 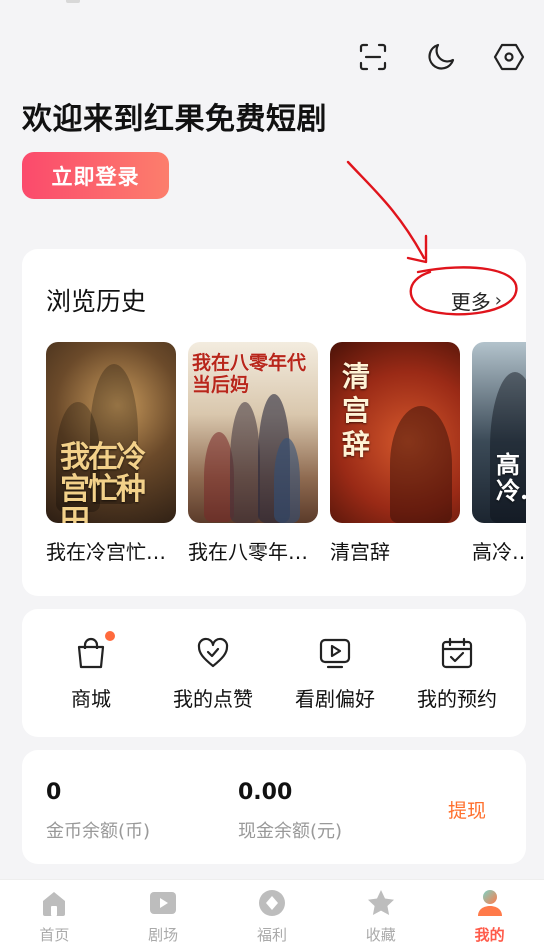 I want to click on poster-title: 我在冷宫忙种田, so click(x=103, y=482).